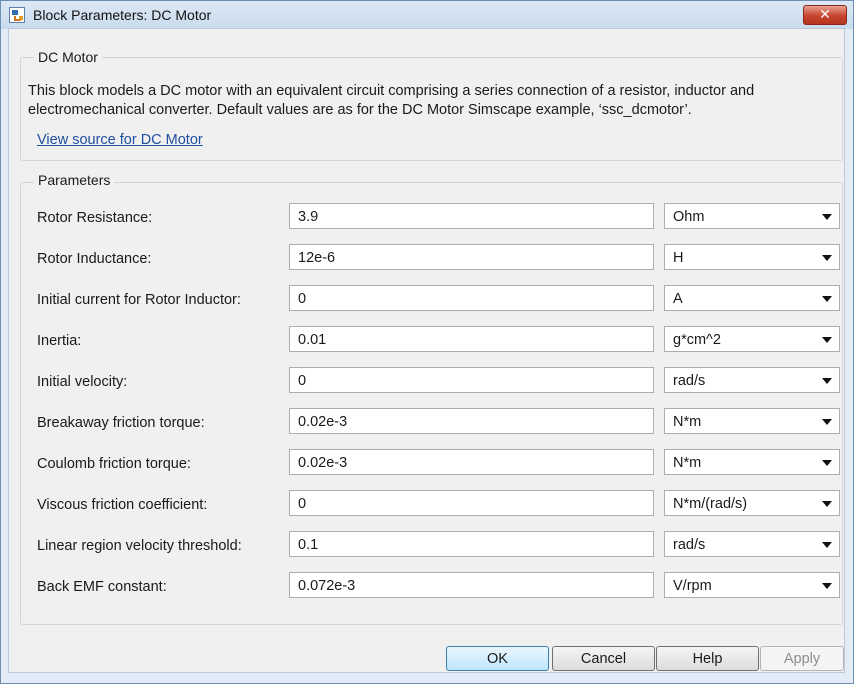 This screenshot has height=684, width=854. I want to click on param-unit-dropdown: N*m/(rad/s), so click(752, 503).